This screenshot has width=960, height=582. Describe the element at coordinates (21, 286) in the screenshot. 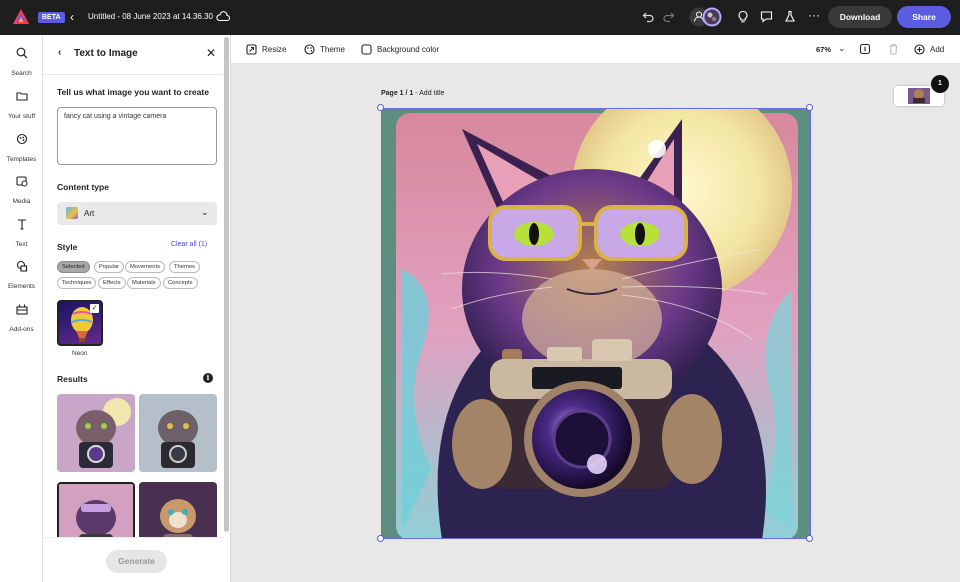

I see `rail-label: Elements` at that location.